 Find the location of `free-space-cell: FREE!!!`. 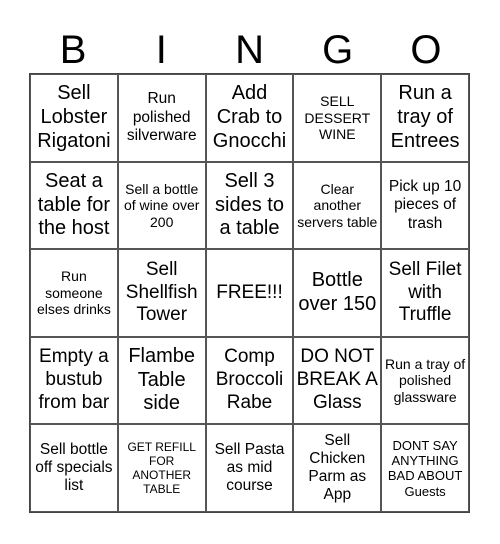

free-space-cell: FREE!!! is located at coordinates (249, 293).